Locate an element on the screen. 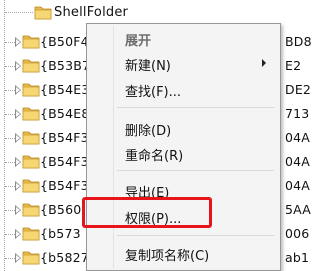  menu-item-copy-key-name: 复制项名称(C) is located at coordinates (182, 253).